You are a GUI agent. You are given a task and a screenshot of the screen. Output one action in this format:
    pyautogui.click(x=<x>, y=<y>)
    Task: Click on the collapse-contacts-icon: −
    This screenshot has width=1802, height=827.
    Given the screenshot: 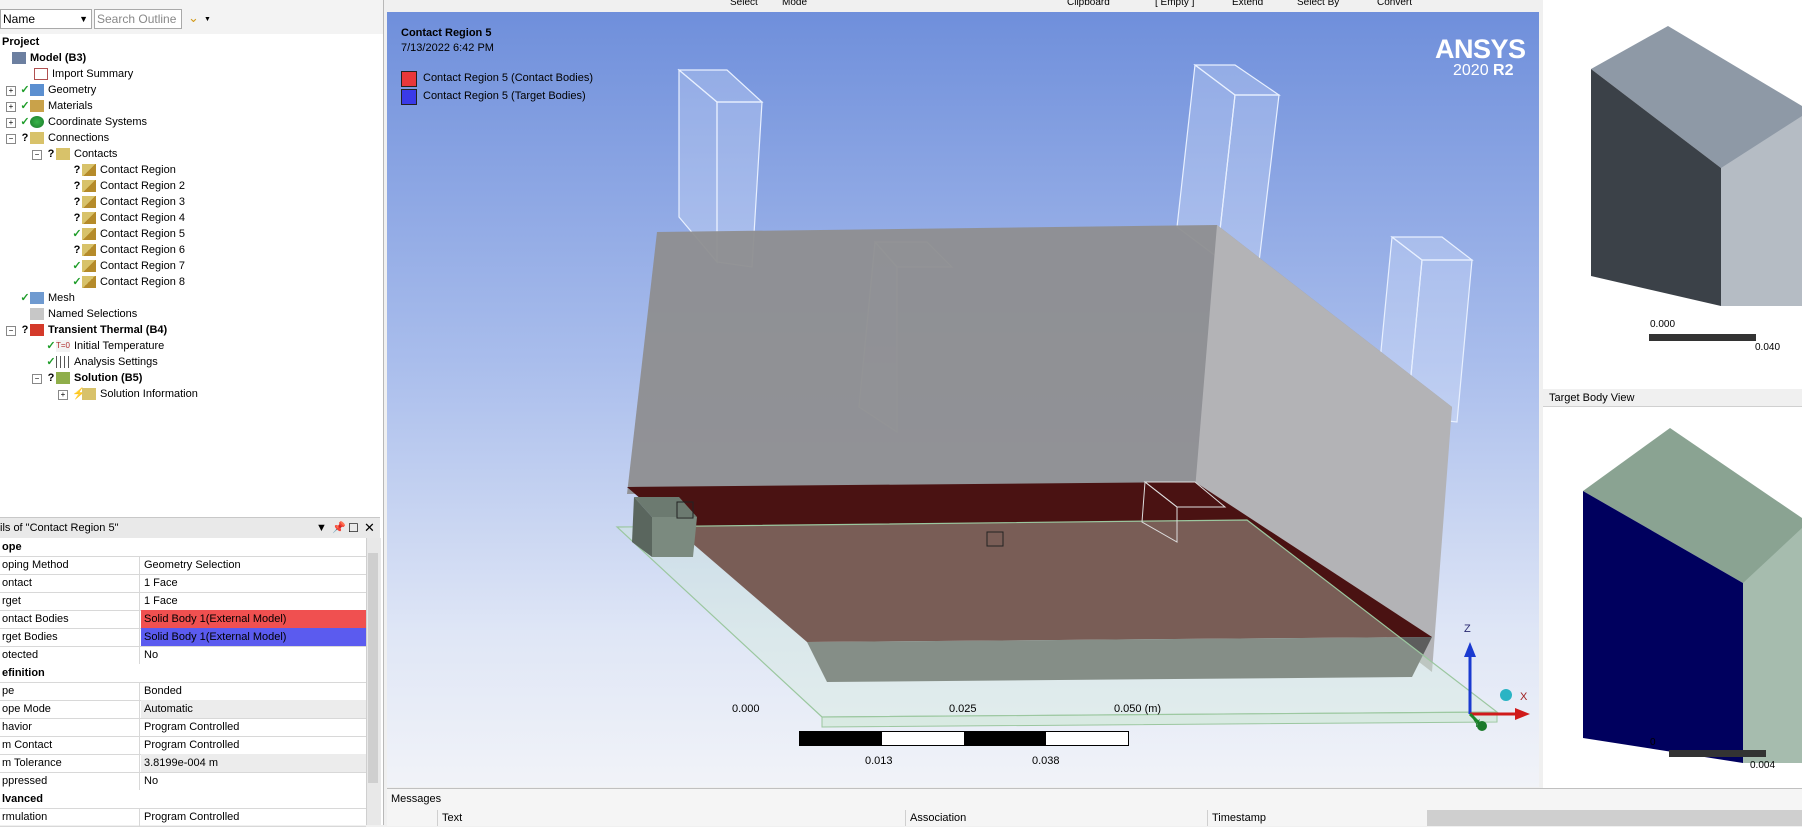 What is the action you would take?
    pyautogui.click(x=37, y=155)
    